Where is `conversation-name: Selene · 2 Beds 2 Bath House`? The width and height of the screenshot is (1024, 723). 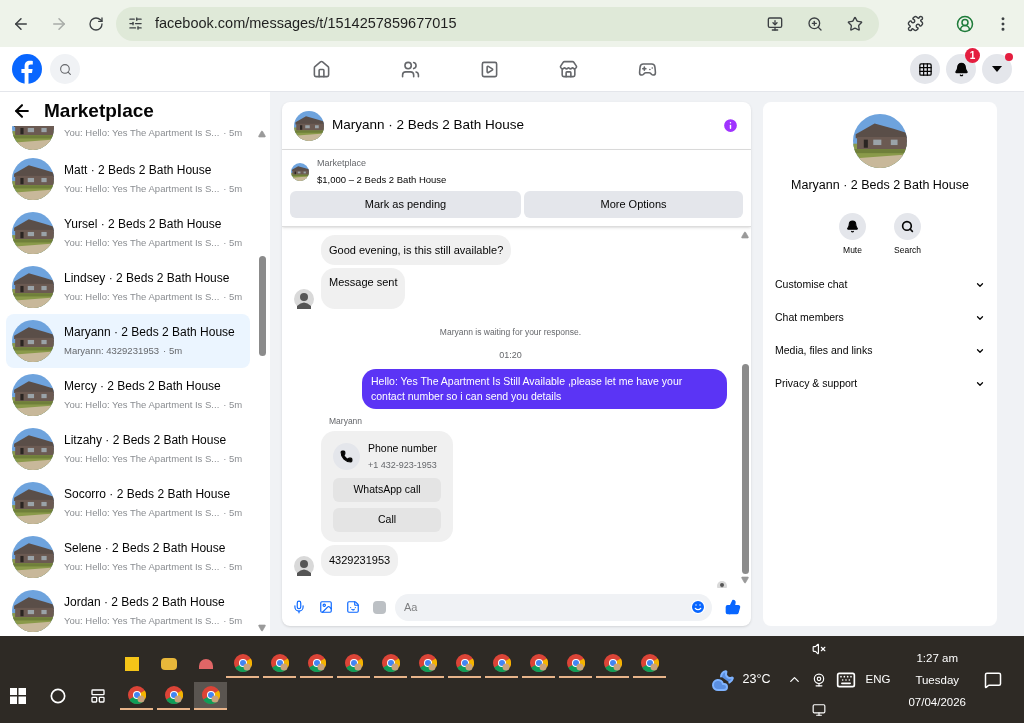
conversation-name: Selene · 2 Beds 2 Bath House is located at coordinates (145, 549).